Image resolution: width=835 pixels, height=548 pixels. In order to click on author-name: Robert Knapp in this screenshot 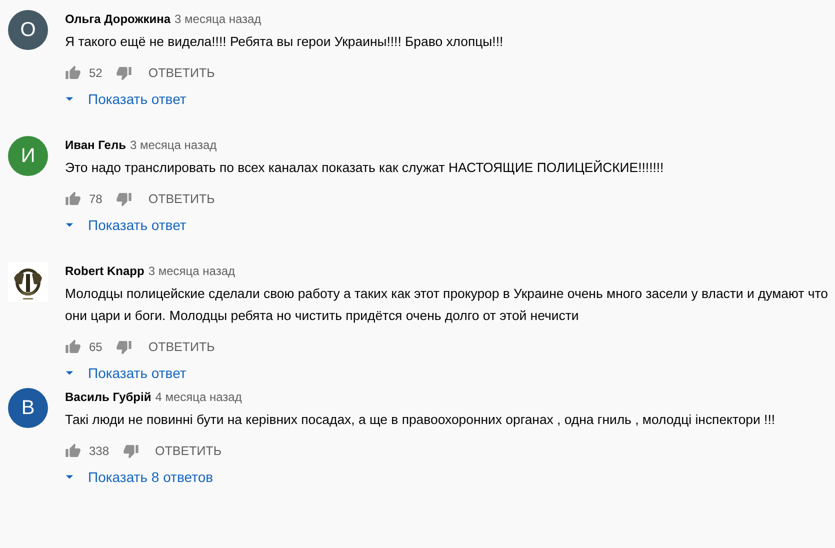, I will do `click(104, 271)`.